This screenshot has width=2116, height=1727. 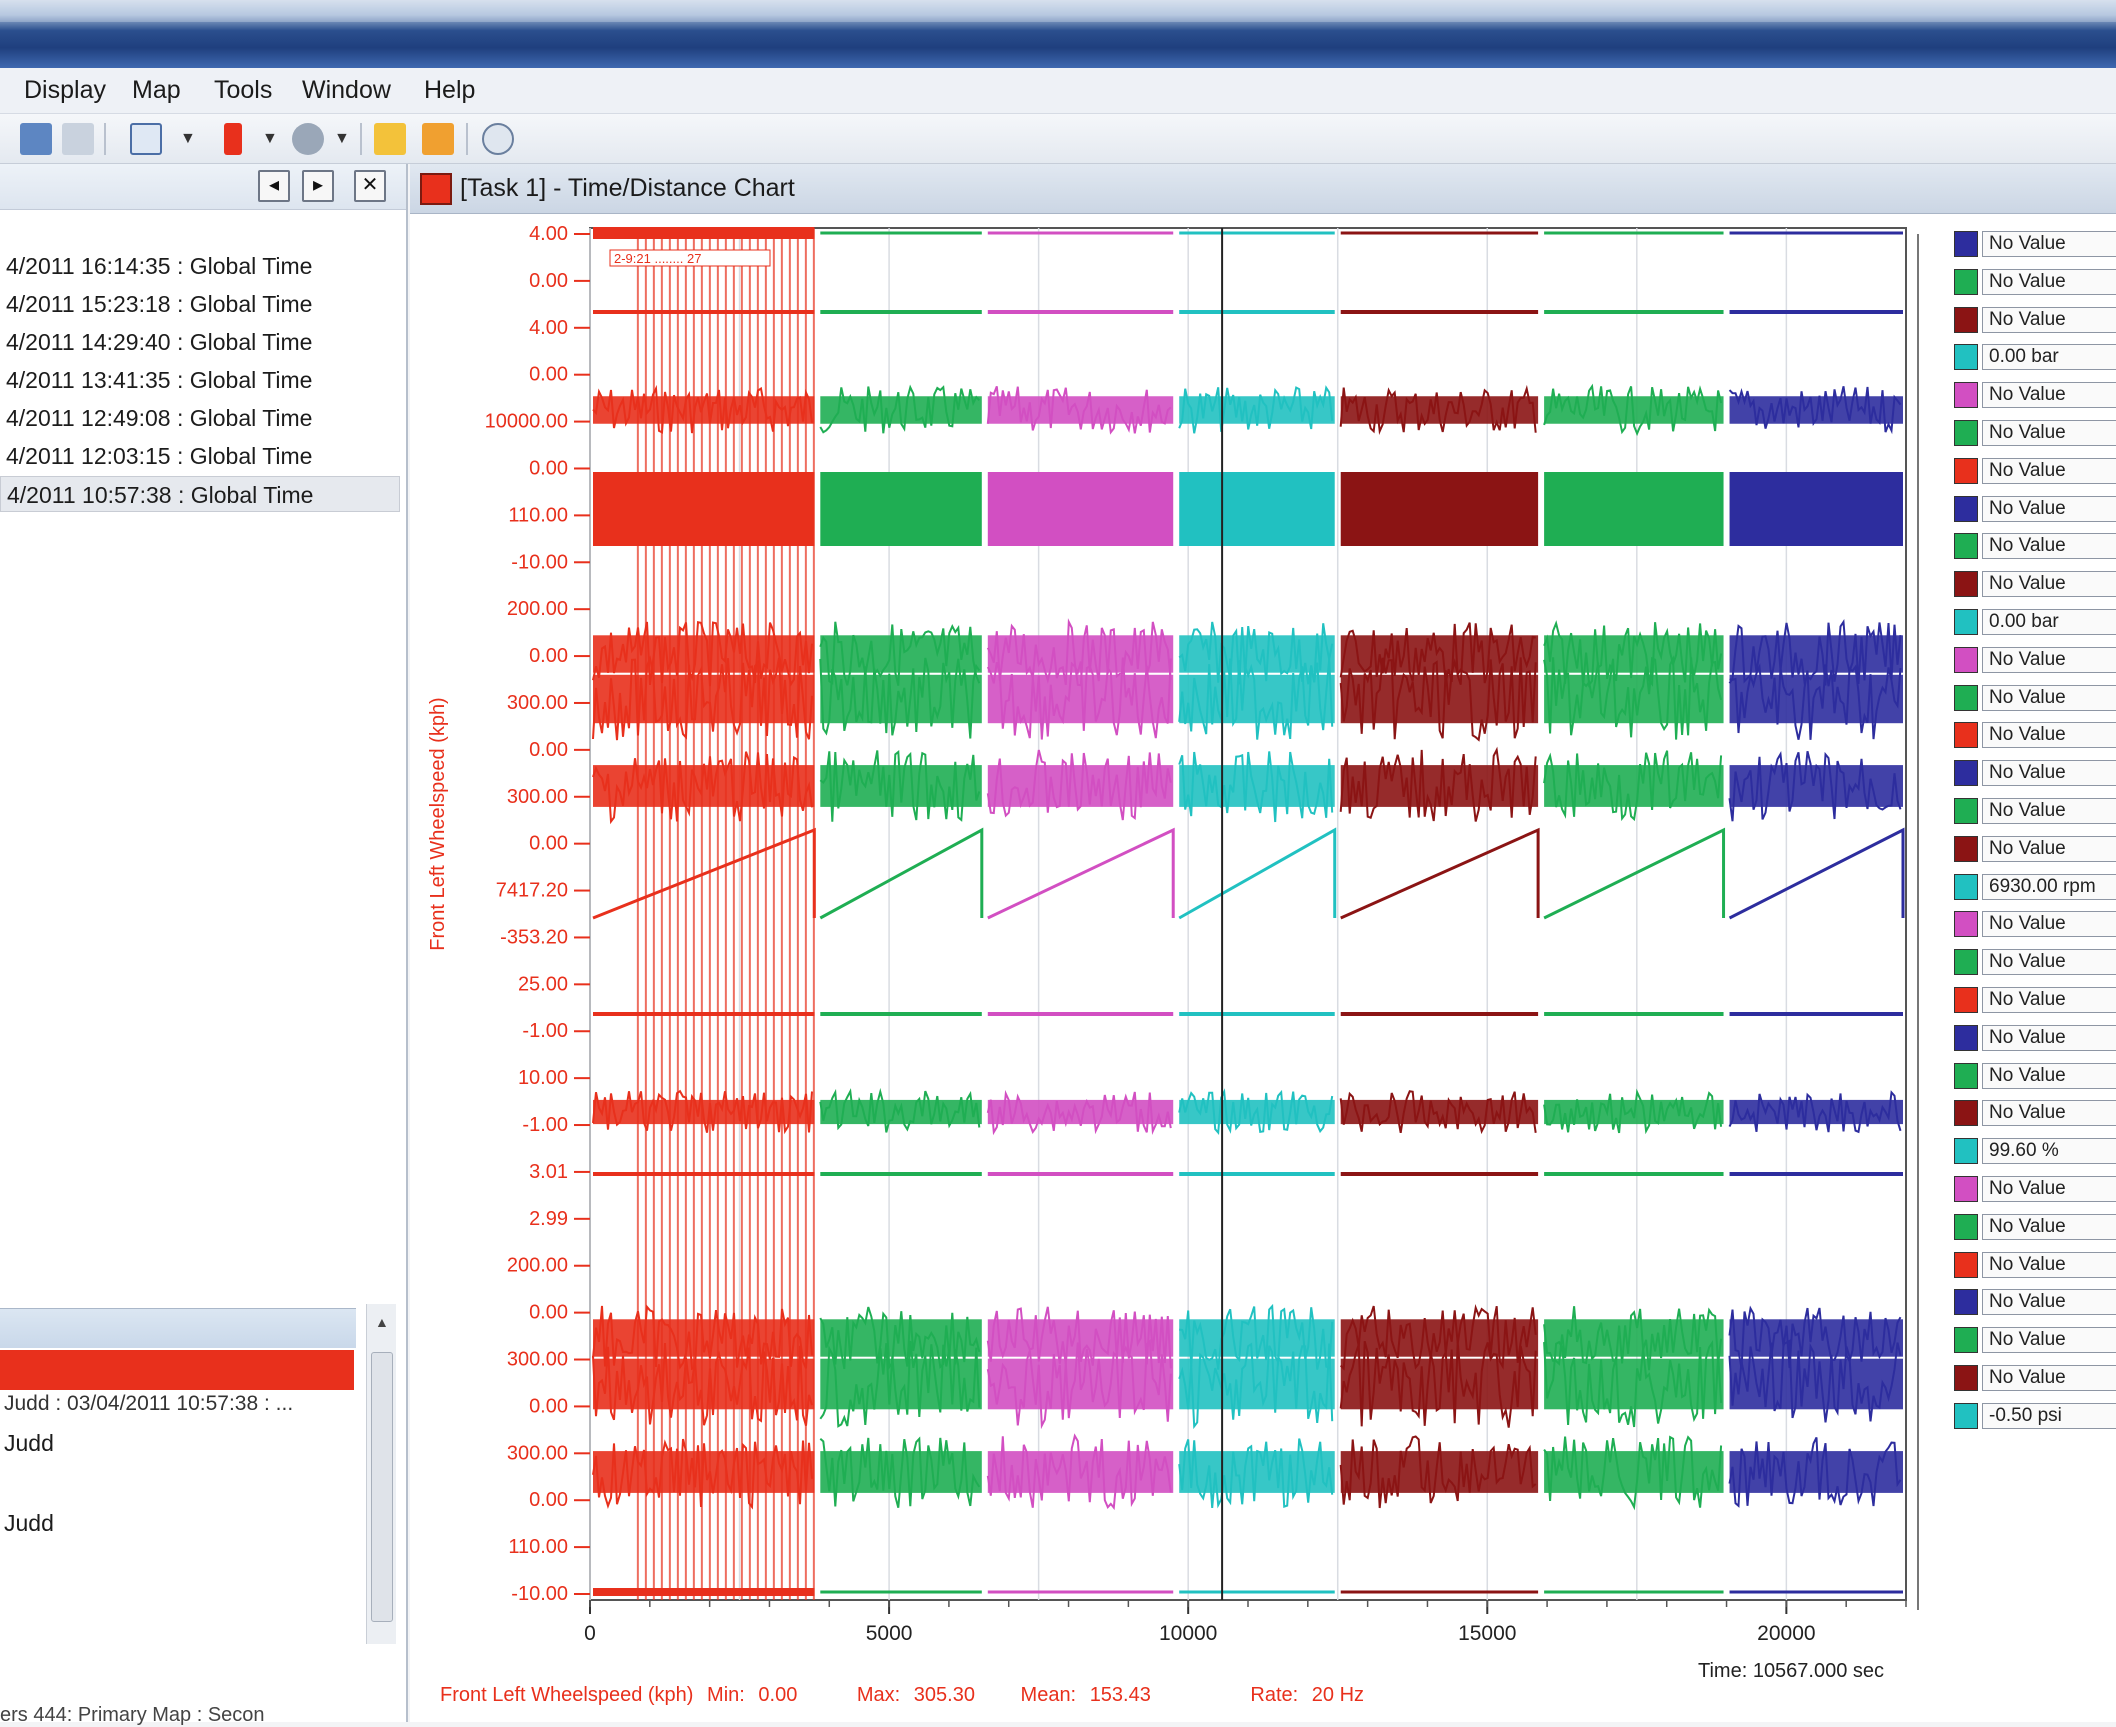 I want to click on x-tick-label: 10000, so click(x=1188, y=1633).